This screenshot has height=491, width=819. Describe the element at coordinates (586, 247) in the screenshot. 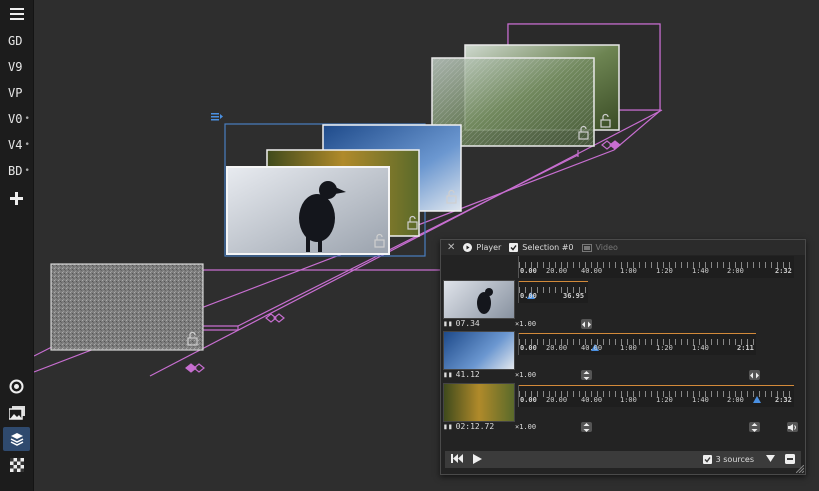

I see `video-icon` at that location.